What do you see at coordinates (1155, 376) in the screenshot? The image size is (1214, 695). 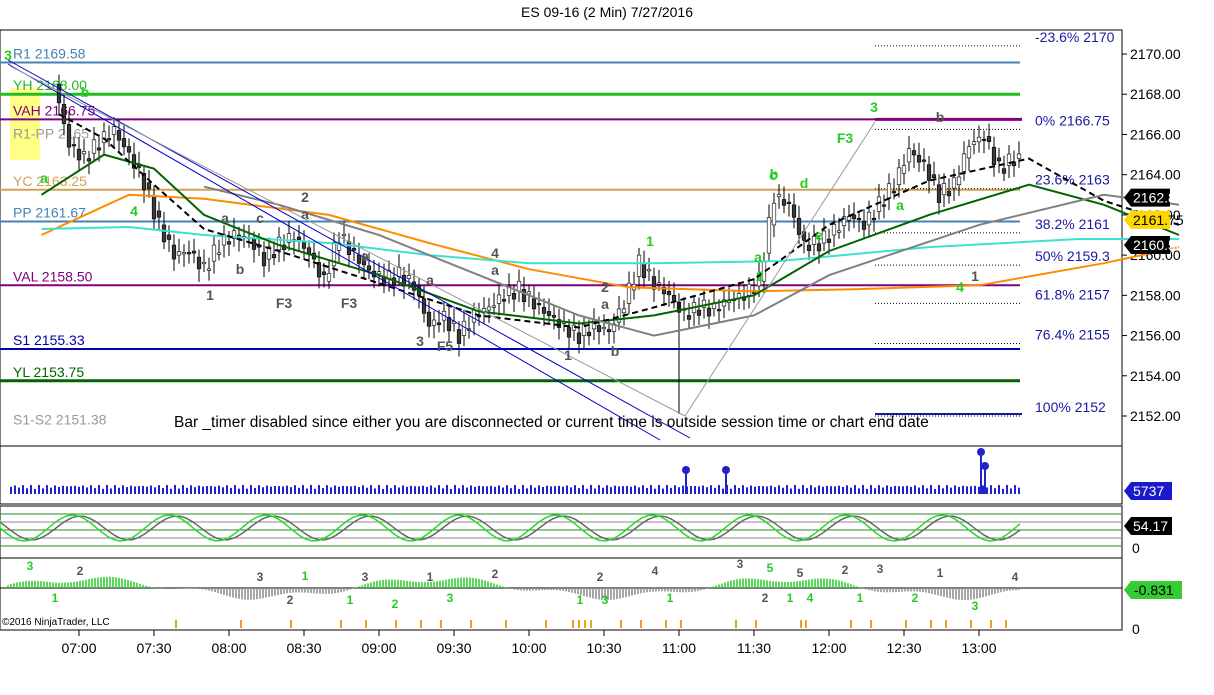 I see `y-tick-label: 2154.00` at bounding box center [1155, 376].